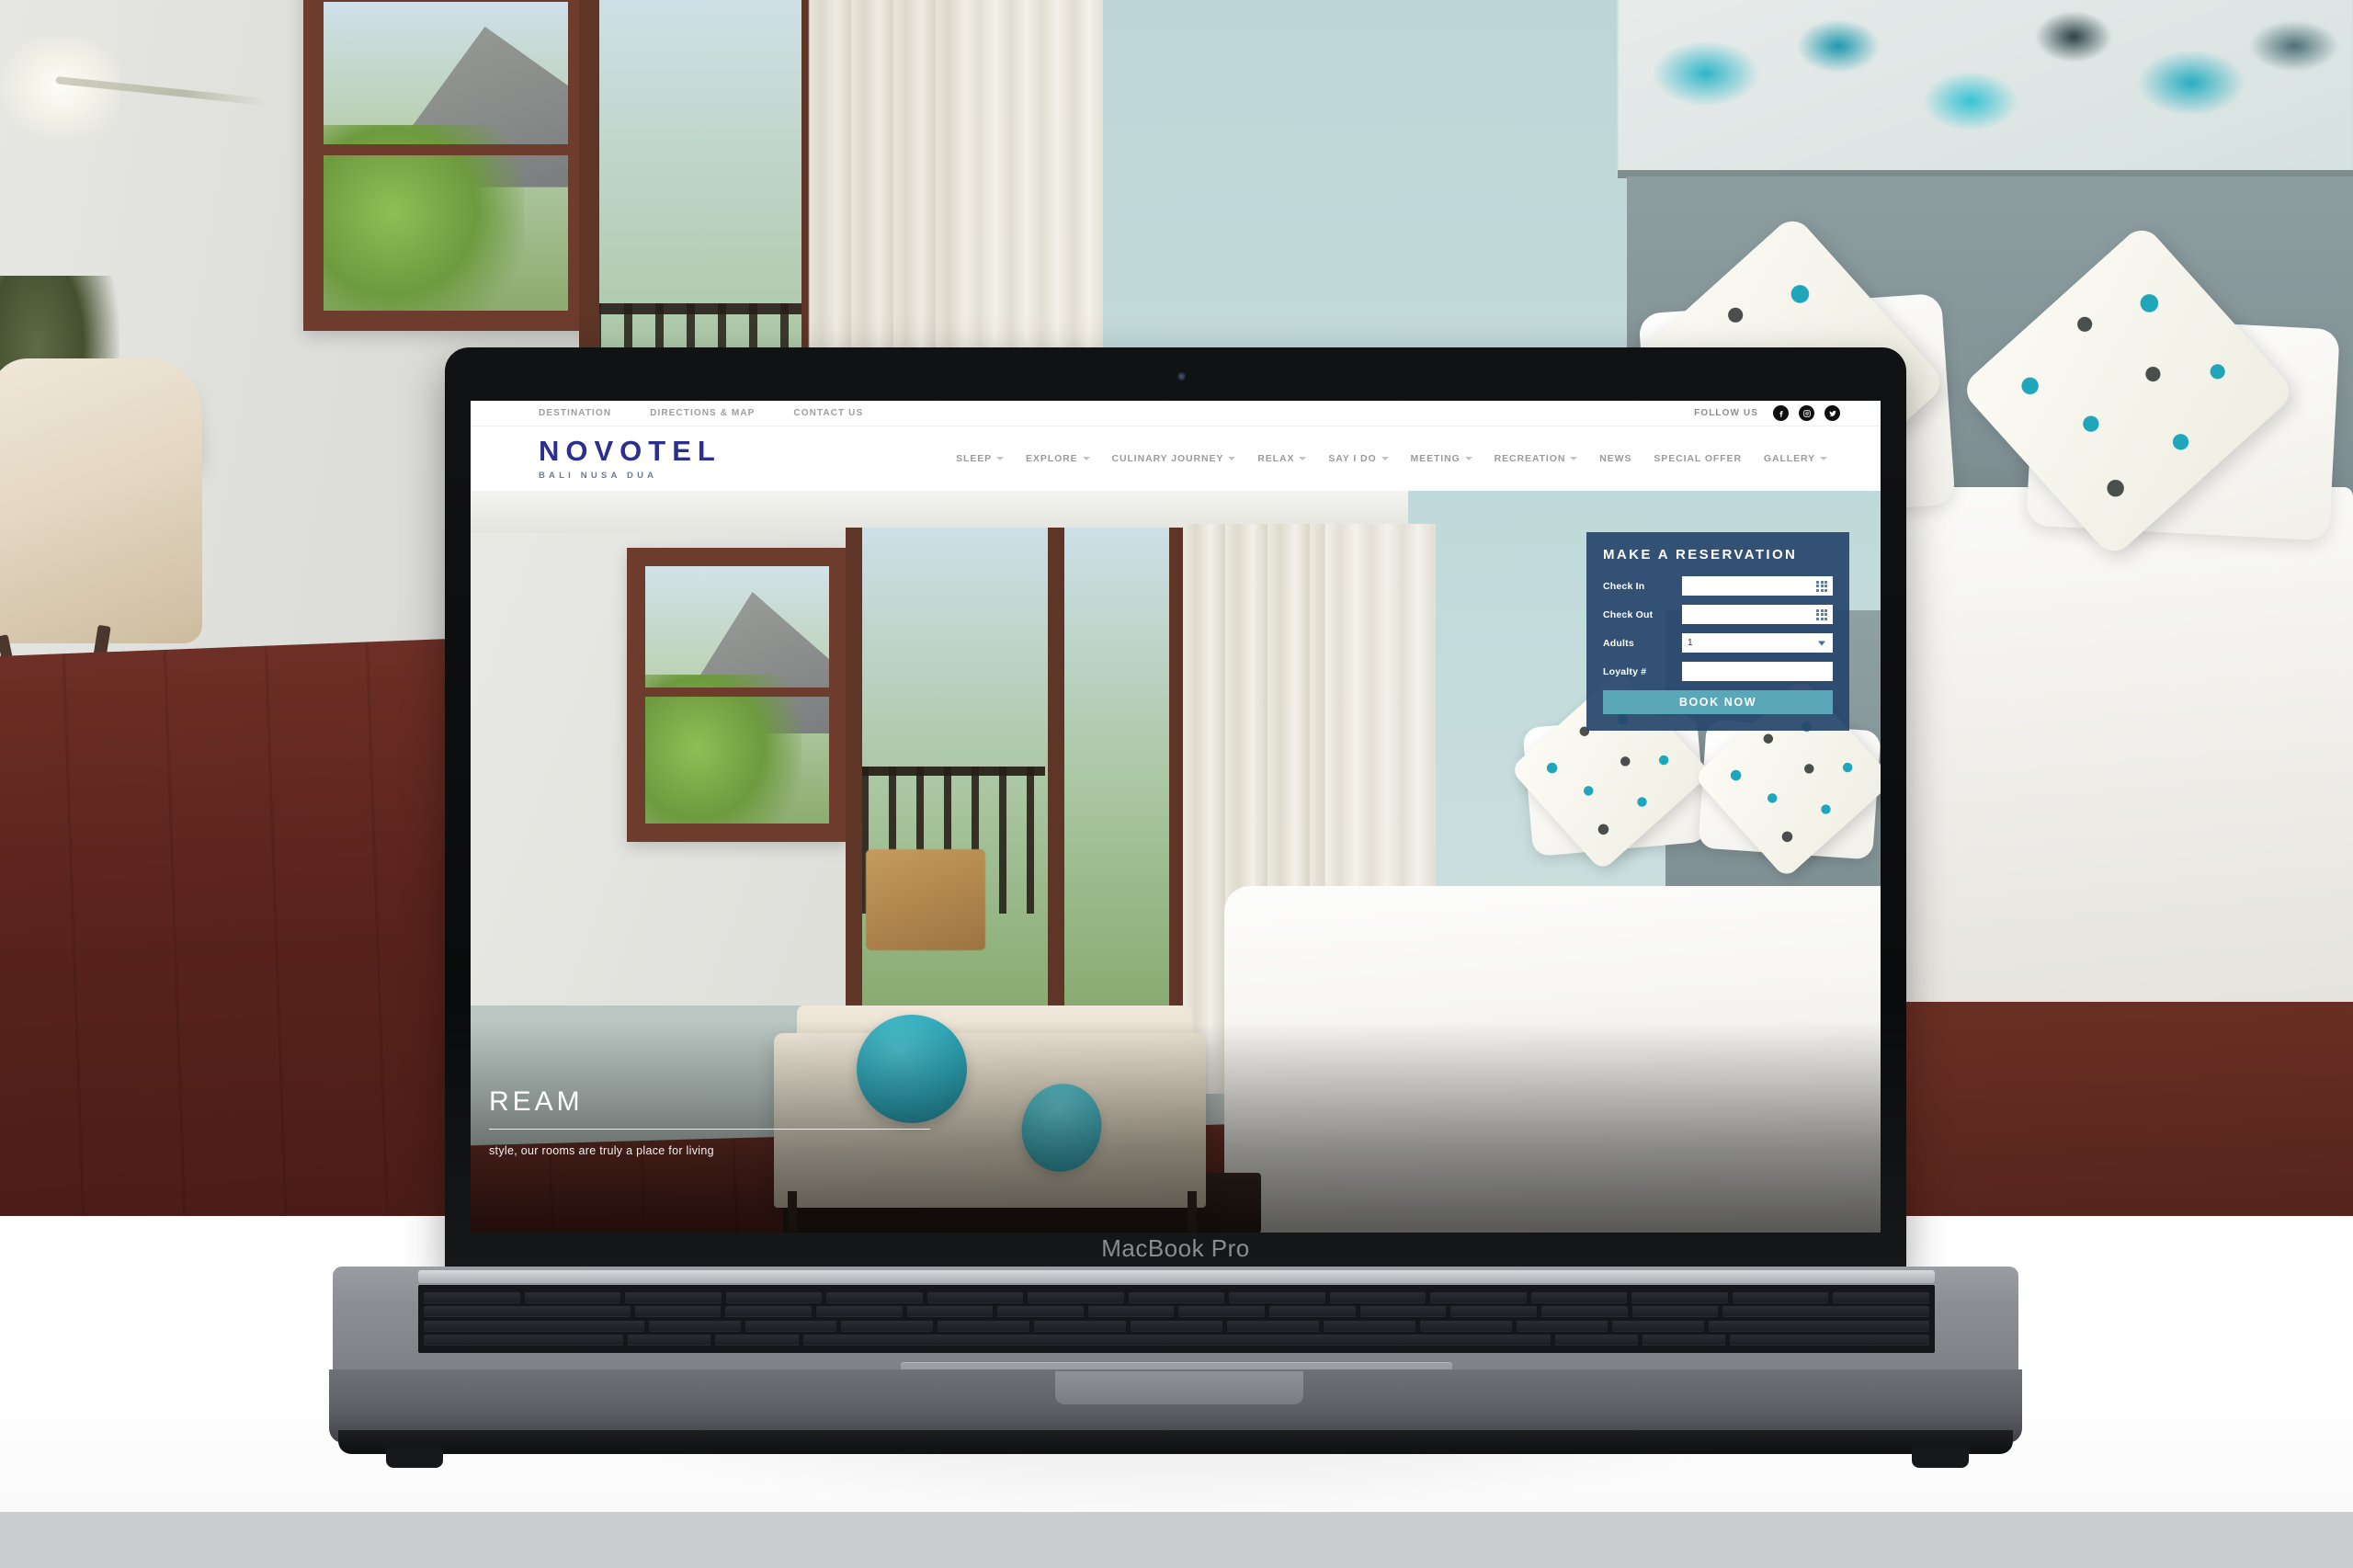  I want to click on check-in-label: Check In, so click(1624, 586).